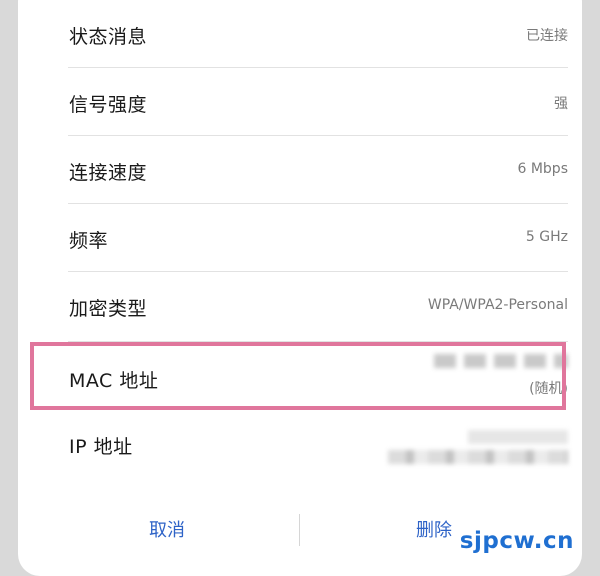  What do you see at coordinates (101, 447) in the screenshot?
I see `ip-label: IP 地址` at bounding box center [101, 447].